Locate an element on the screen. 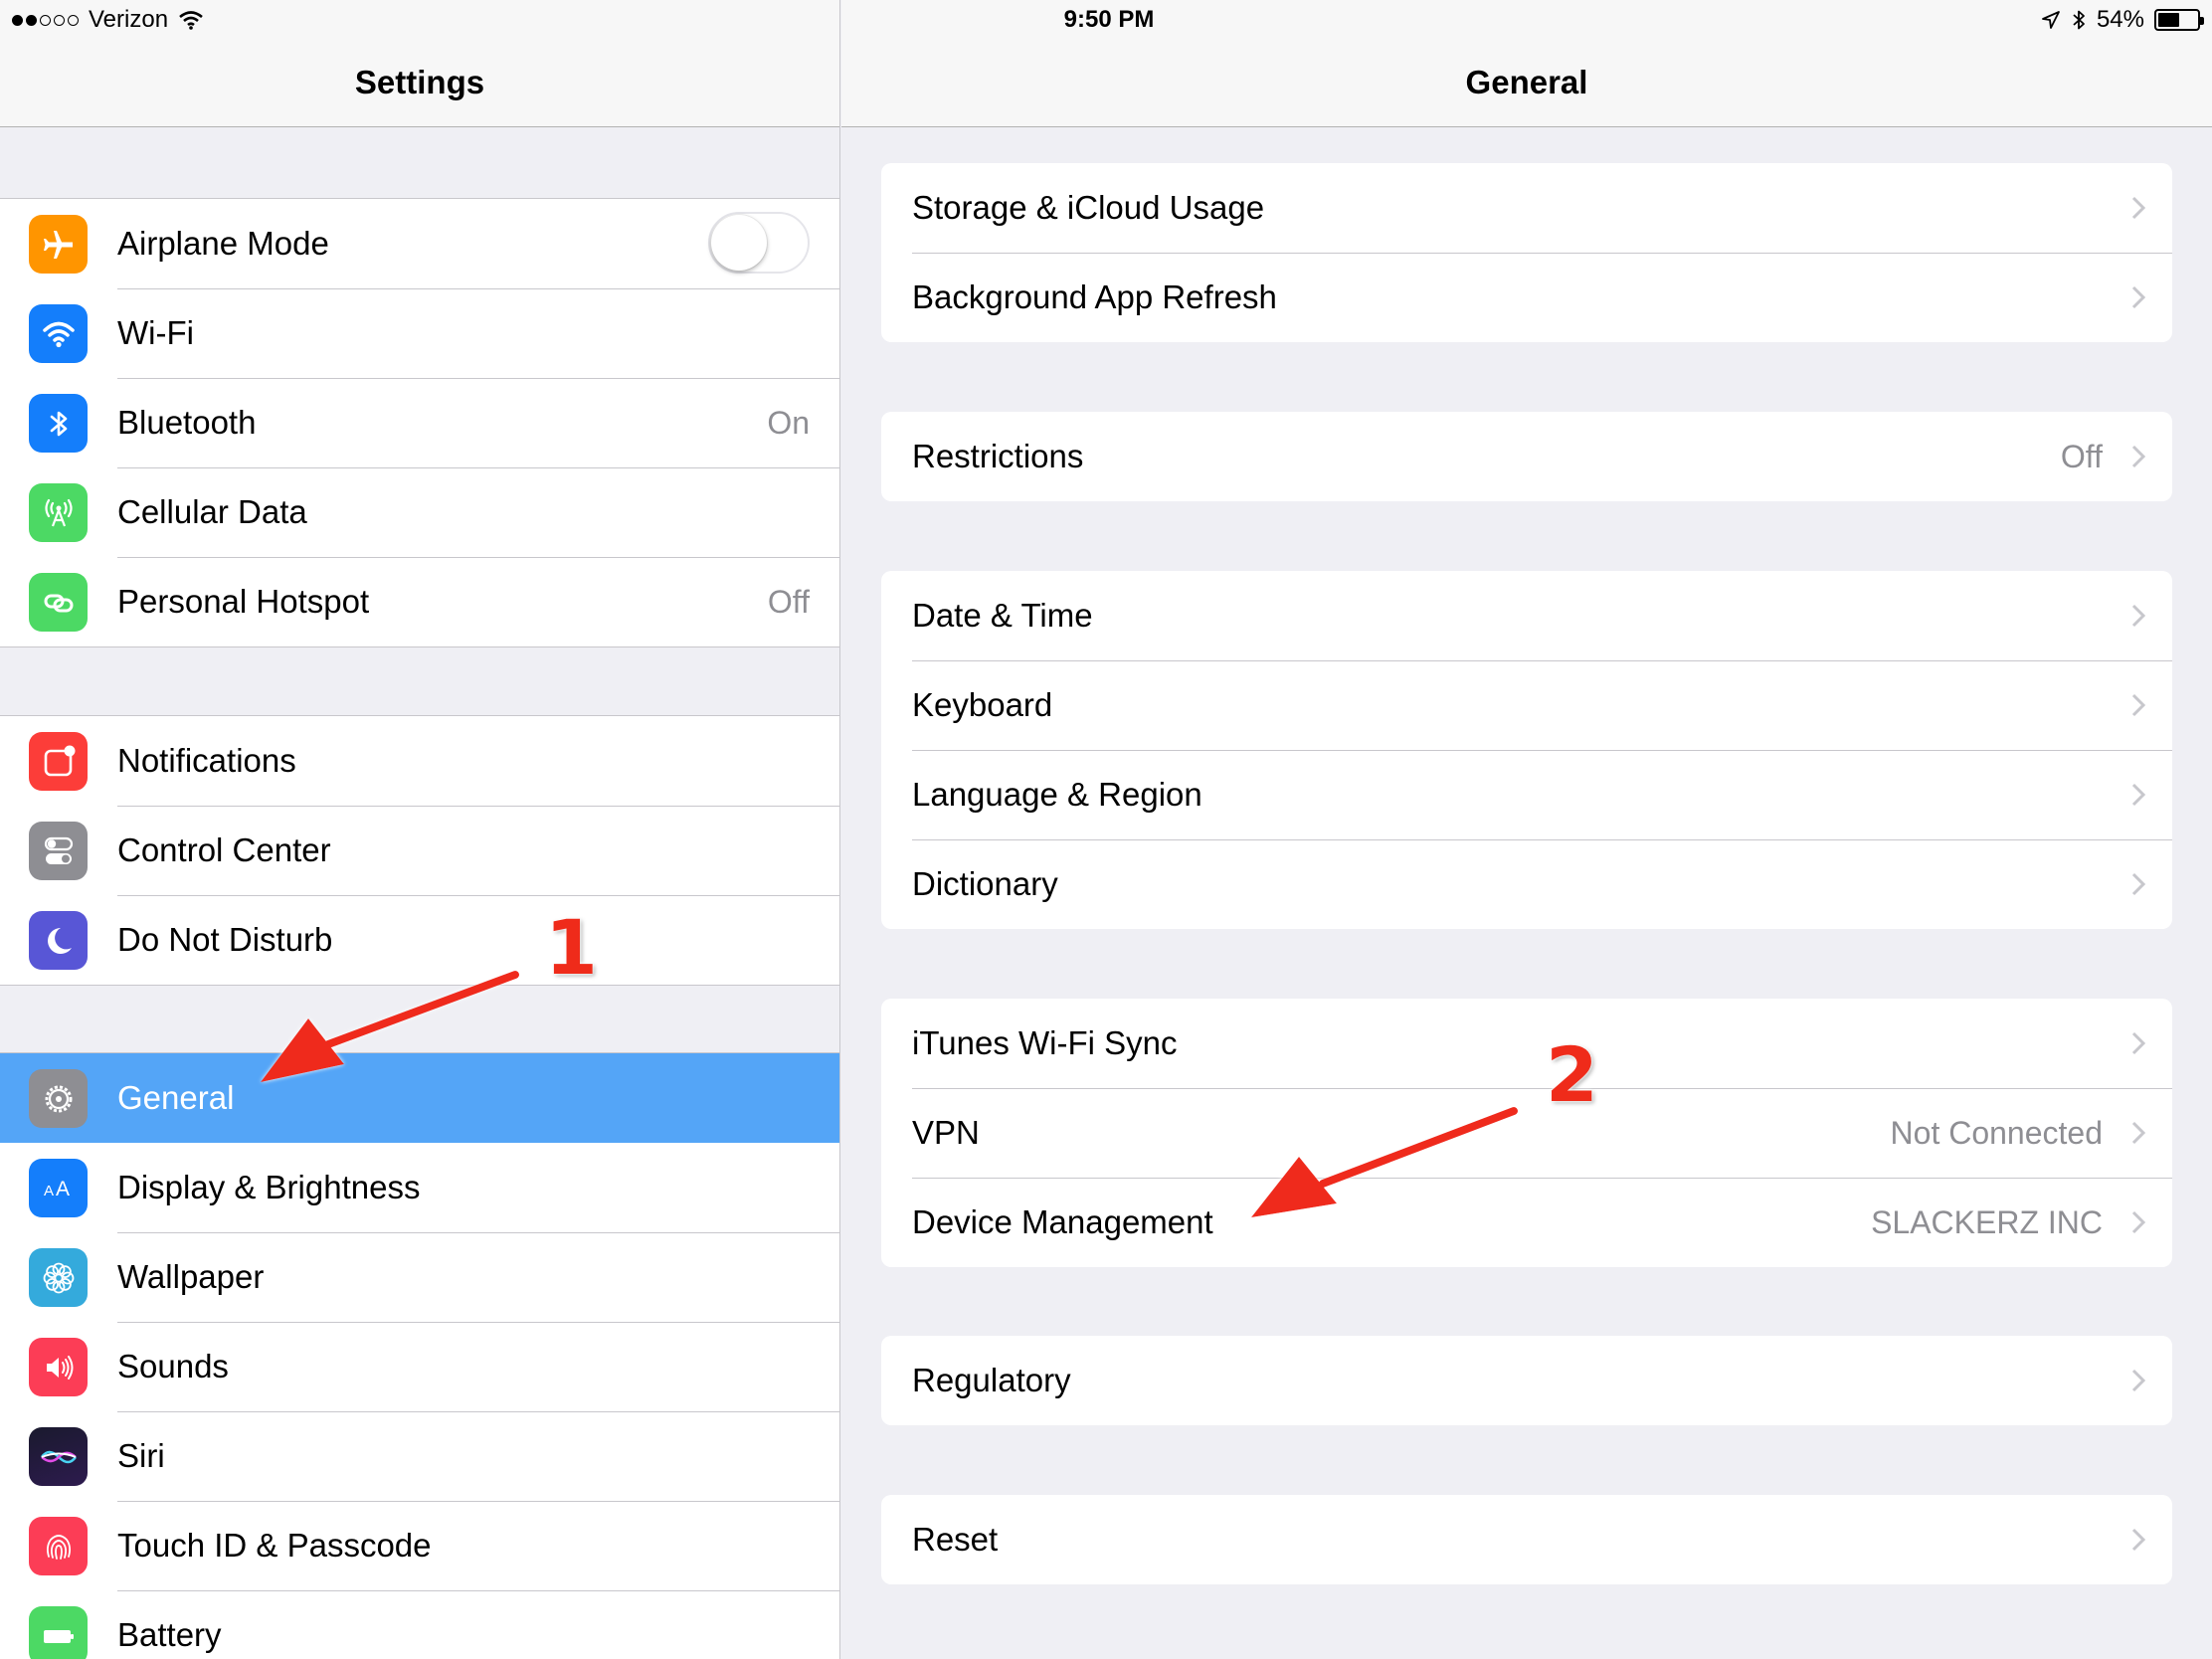 Image resolution: width=2212 pixels, height=1659 pixels. general-row-label: Reset is located at coordinates (955, 1539).